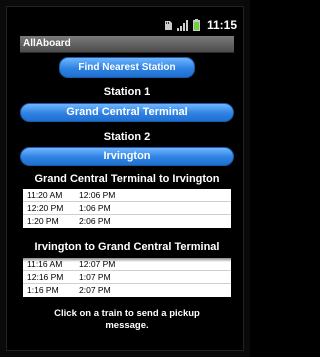  What do you see at coordinates (127, 179) in the screenshot?
I see `schedule1-title: Grand Central Terminal to Irvington` at bounding box center [127, 179].